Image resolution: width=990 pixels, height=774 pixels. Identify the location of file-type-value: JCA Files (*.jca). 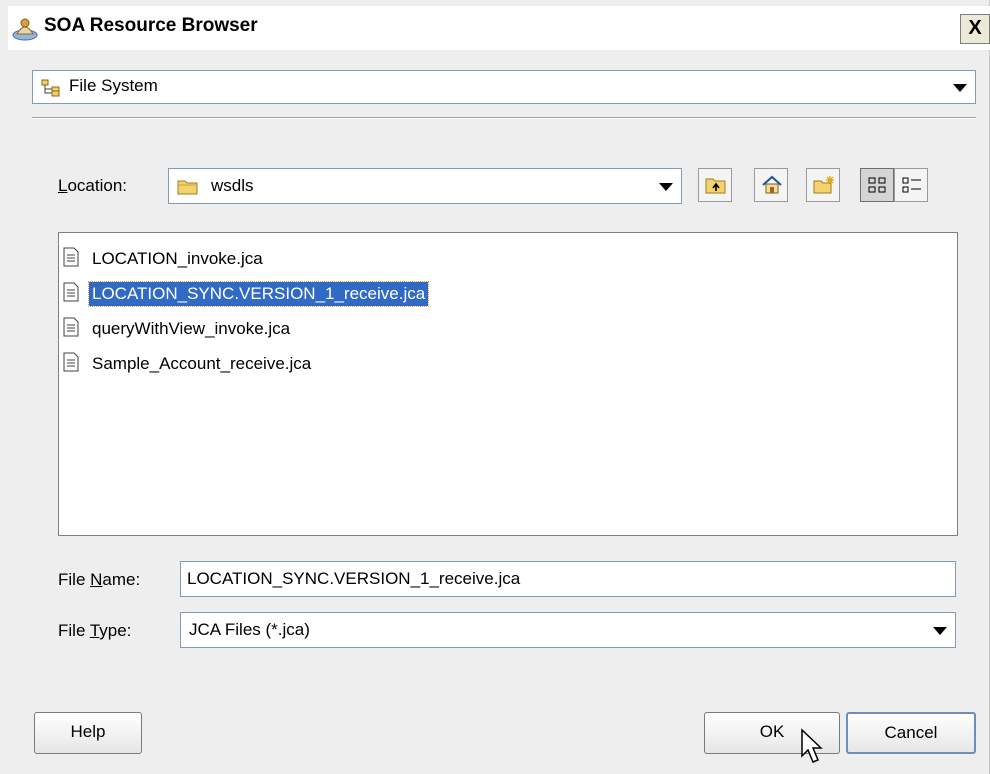
(249, 629).